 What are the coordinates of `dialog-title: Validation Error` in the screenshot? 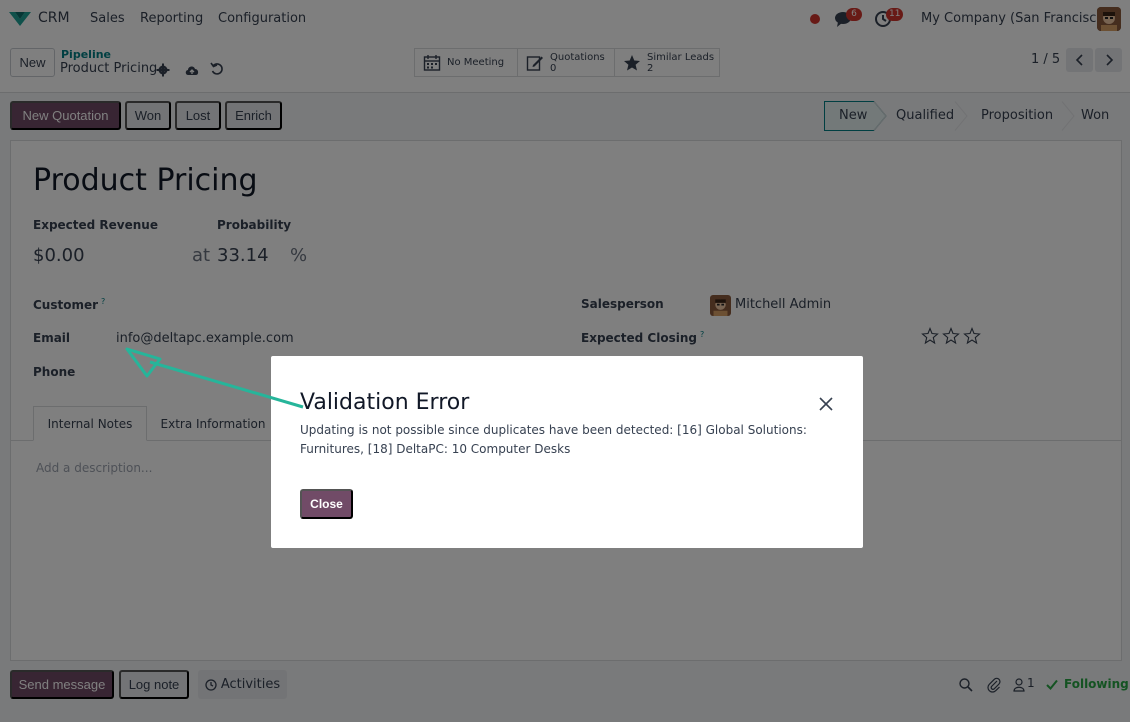 It's located at (385, 402).